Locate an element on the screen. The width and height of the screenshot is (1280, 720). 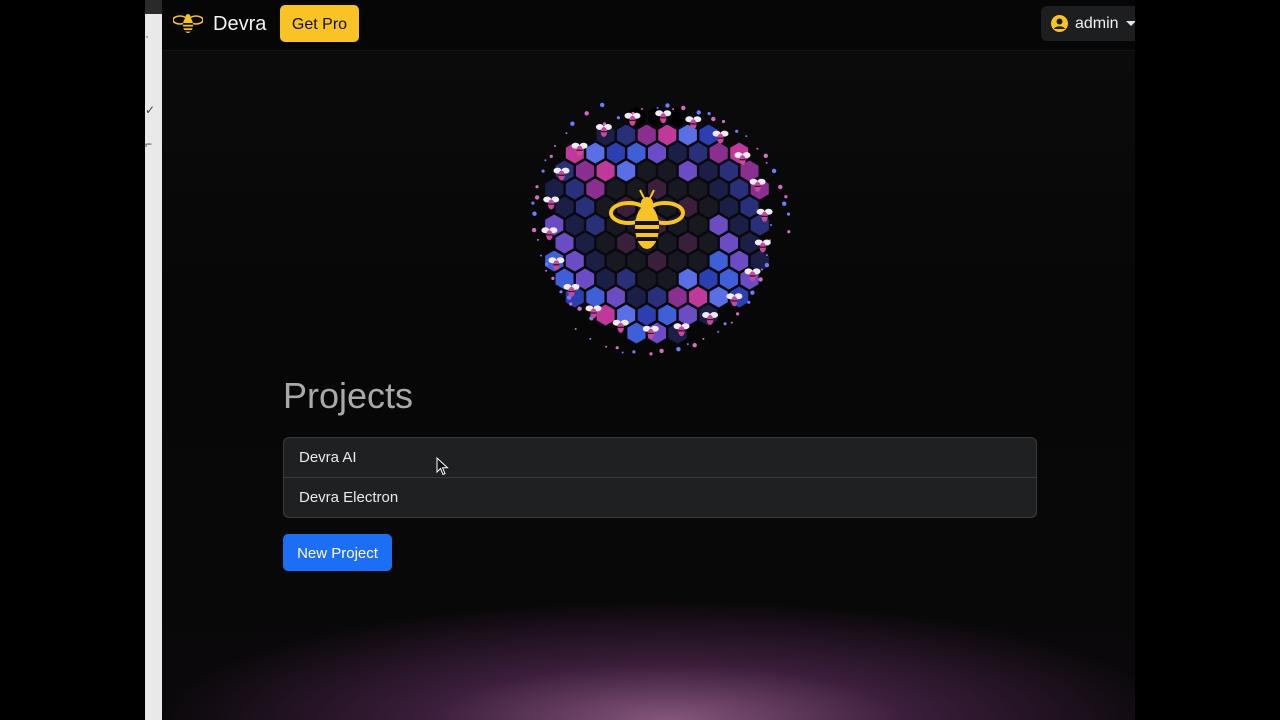
bee-icon is located at coordinates (188, 24).